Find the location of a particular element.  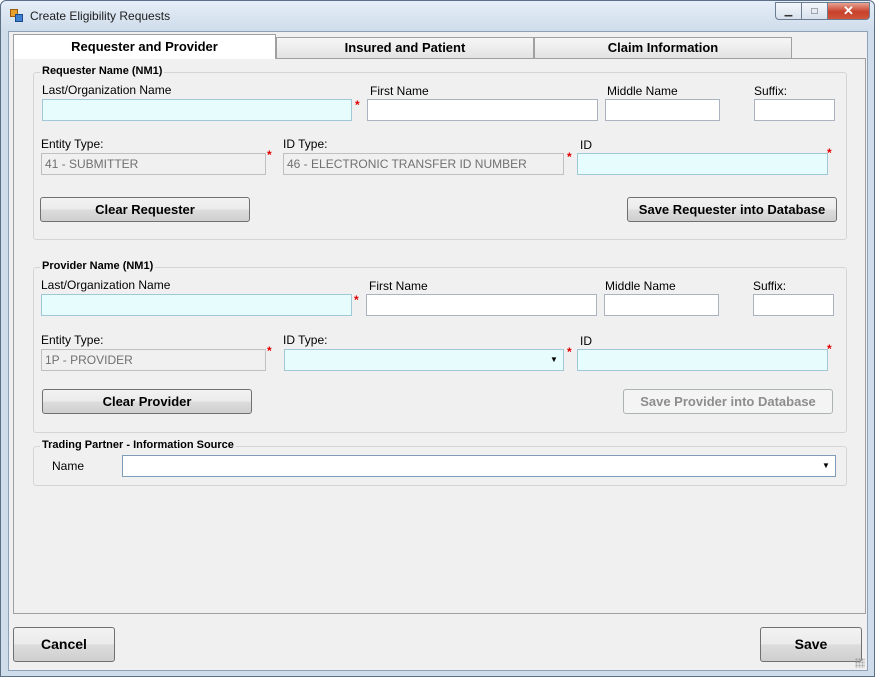

provider-entity-type-required: * is located at coordinates (269, 351).